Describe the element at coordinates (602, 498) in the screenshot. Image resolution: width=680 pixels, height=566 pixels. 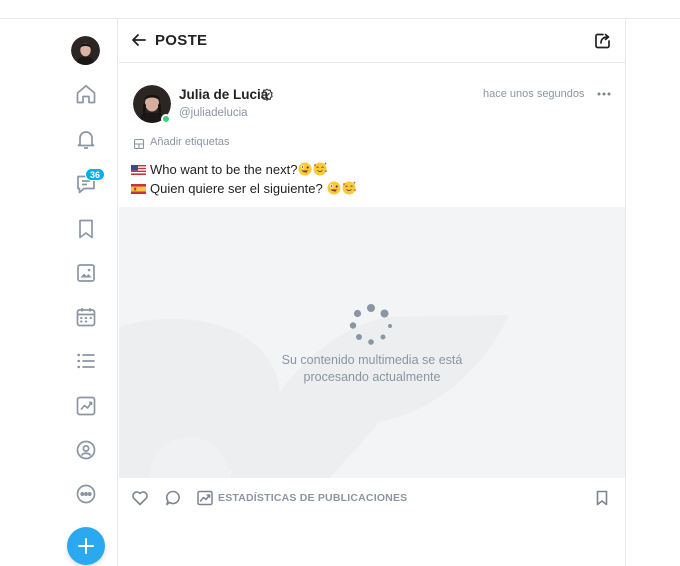
I see `bookmark-post-icon` at that location.